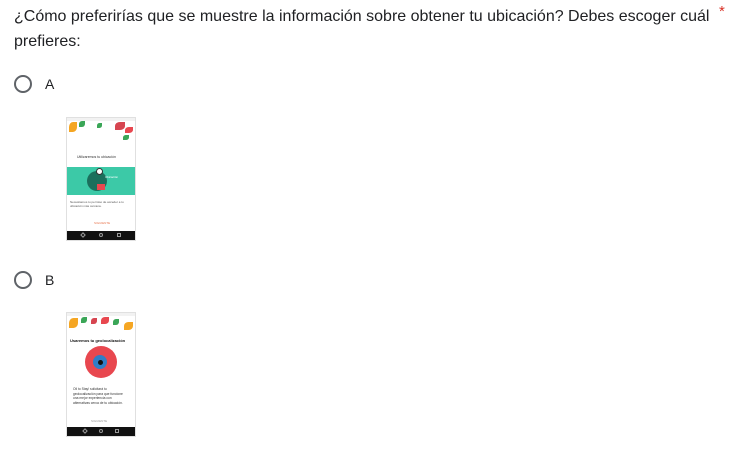  I want to click on required-asterisk: *, so click(722, 11).